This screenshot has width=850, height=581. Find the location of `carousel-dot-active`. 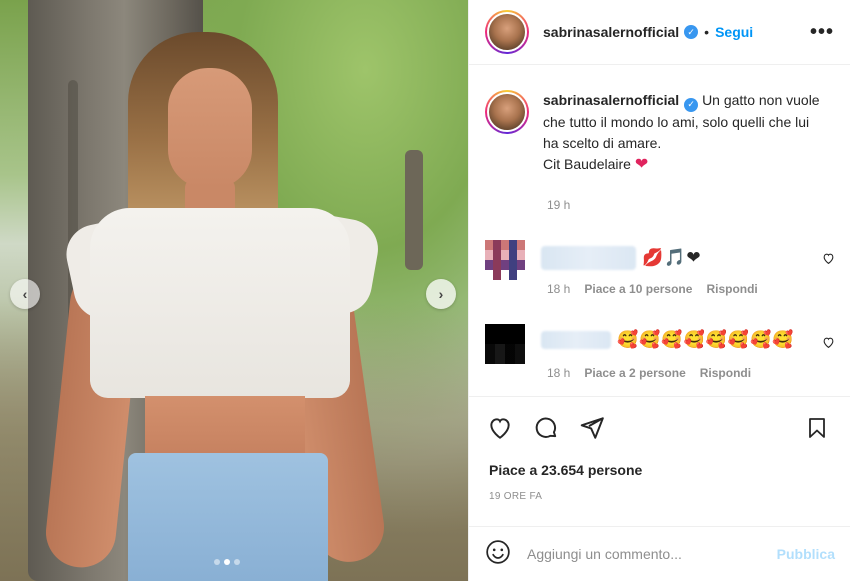

carousel-dot-active is located at coordinates (227, 562).